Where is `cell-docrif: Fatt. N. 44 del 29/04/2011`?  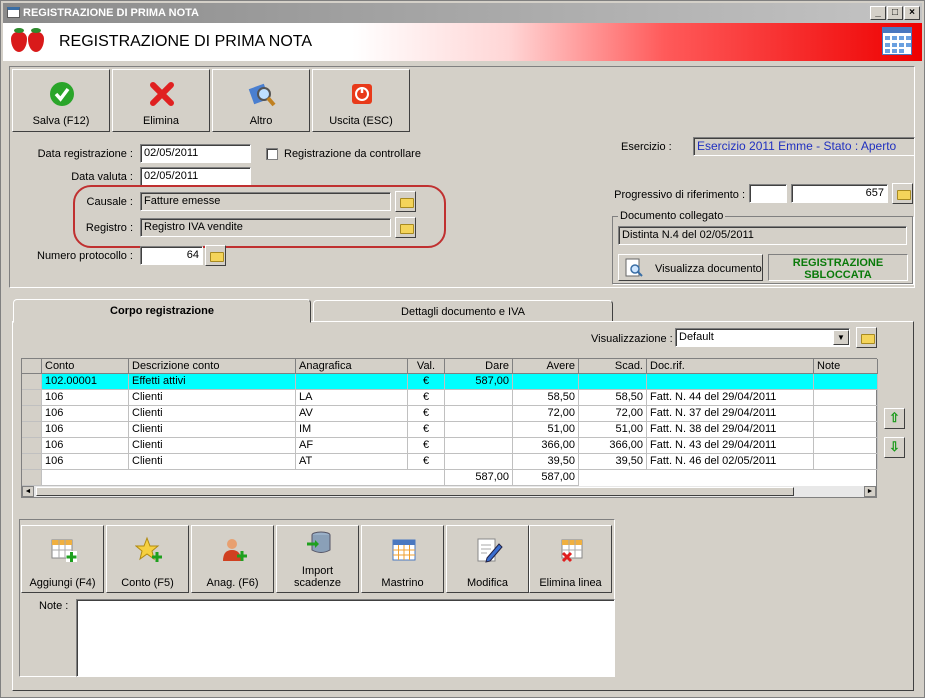 cell-docrif: Fatt. N. 44 del 29/04/2011 is located at coordinates (730, 398).